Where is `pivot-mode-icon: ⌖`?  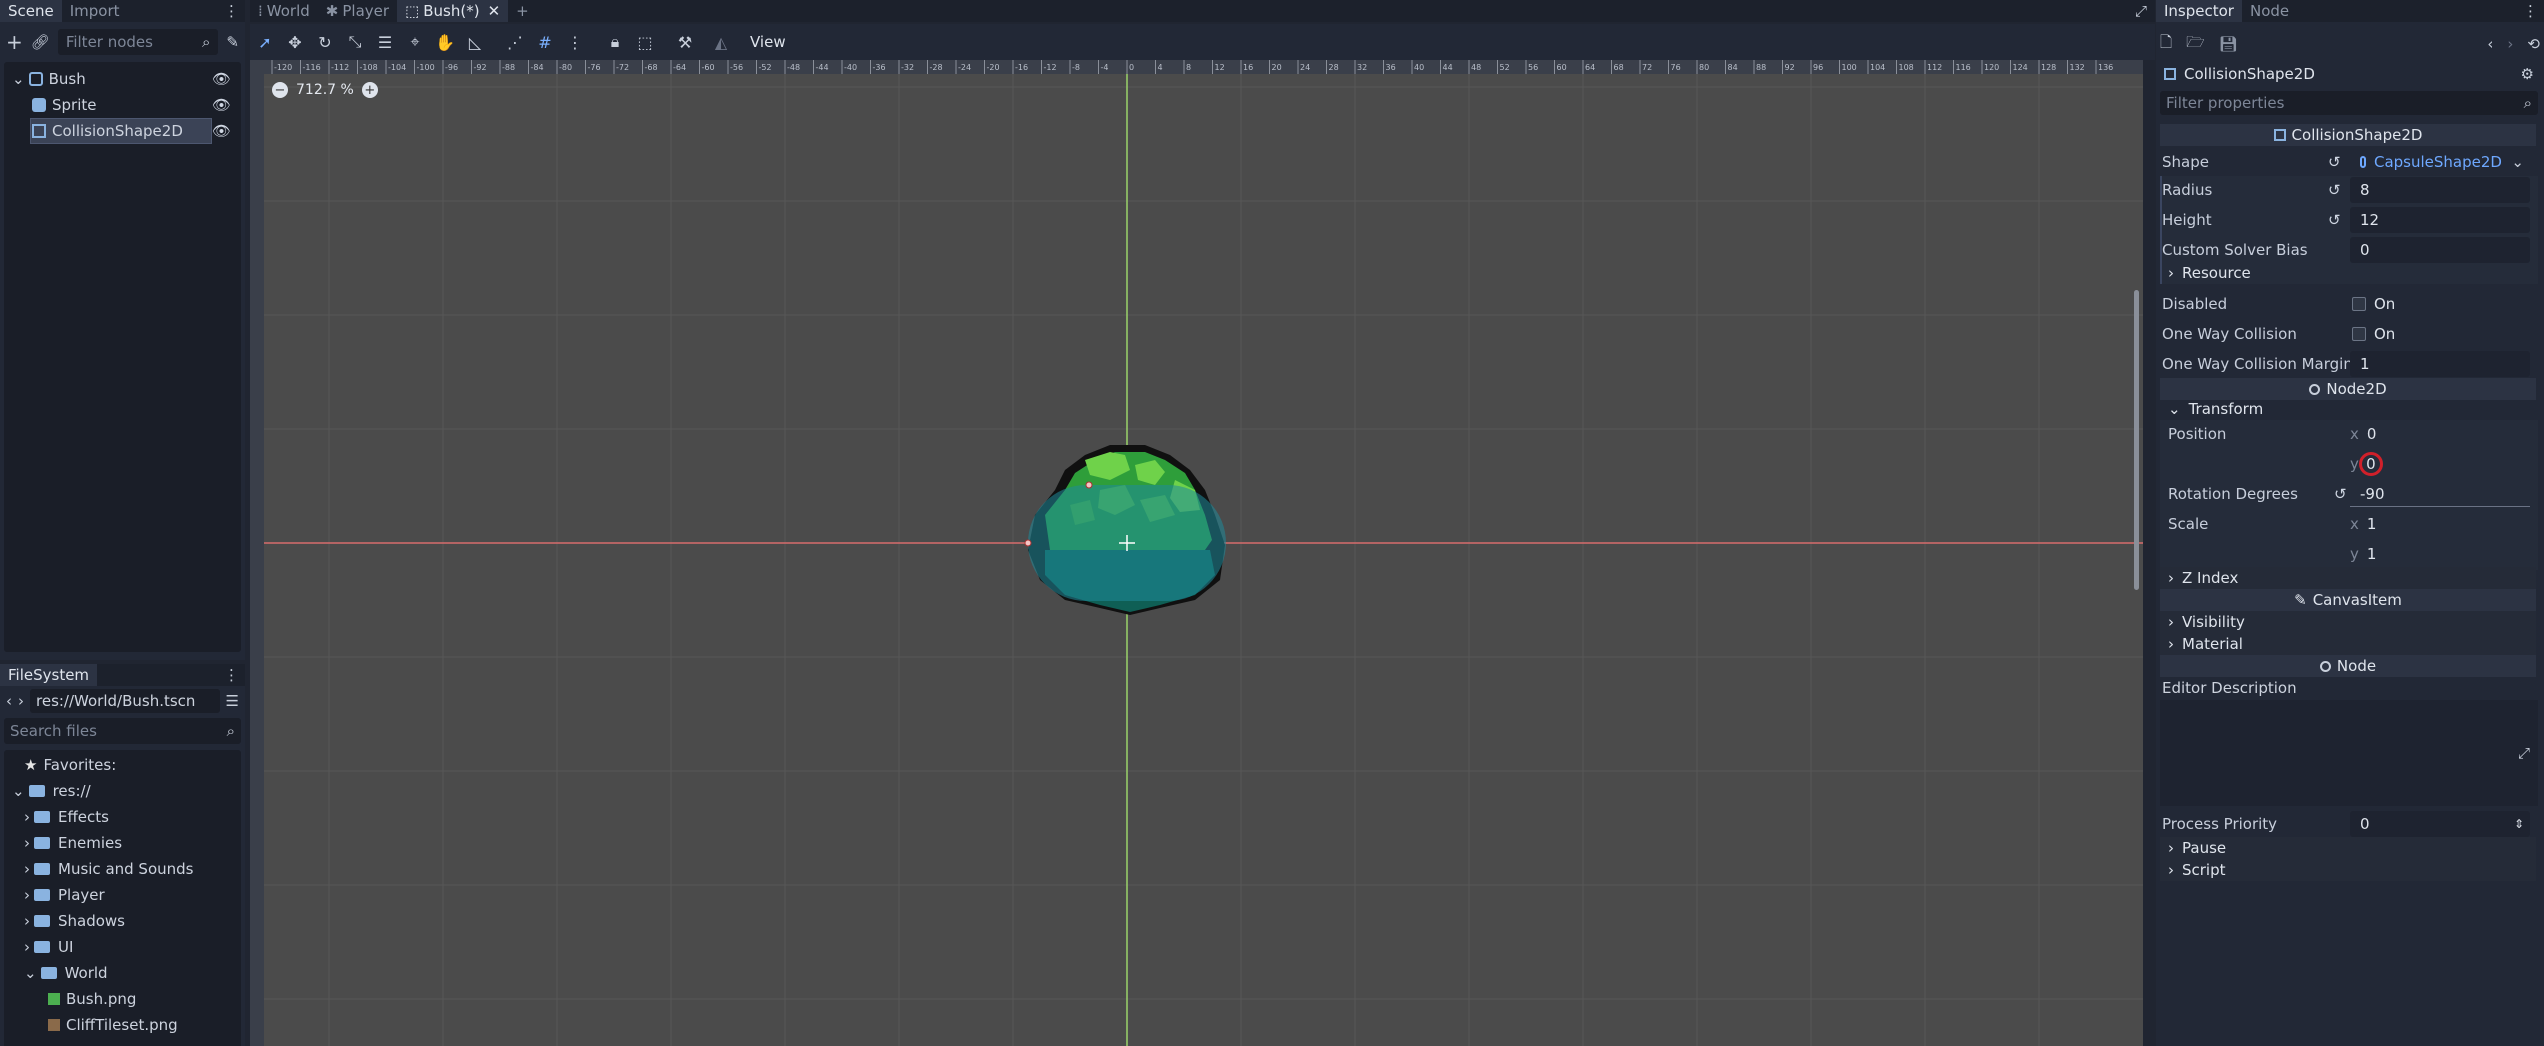
pivot-mode-icon: ⌖ is located at coordinates (415, 42).